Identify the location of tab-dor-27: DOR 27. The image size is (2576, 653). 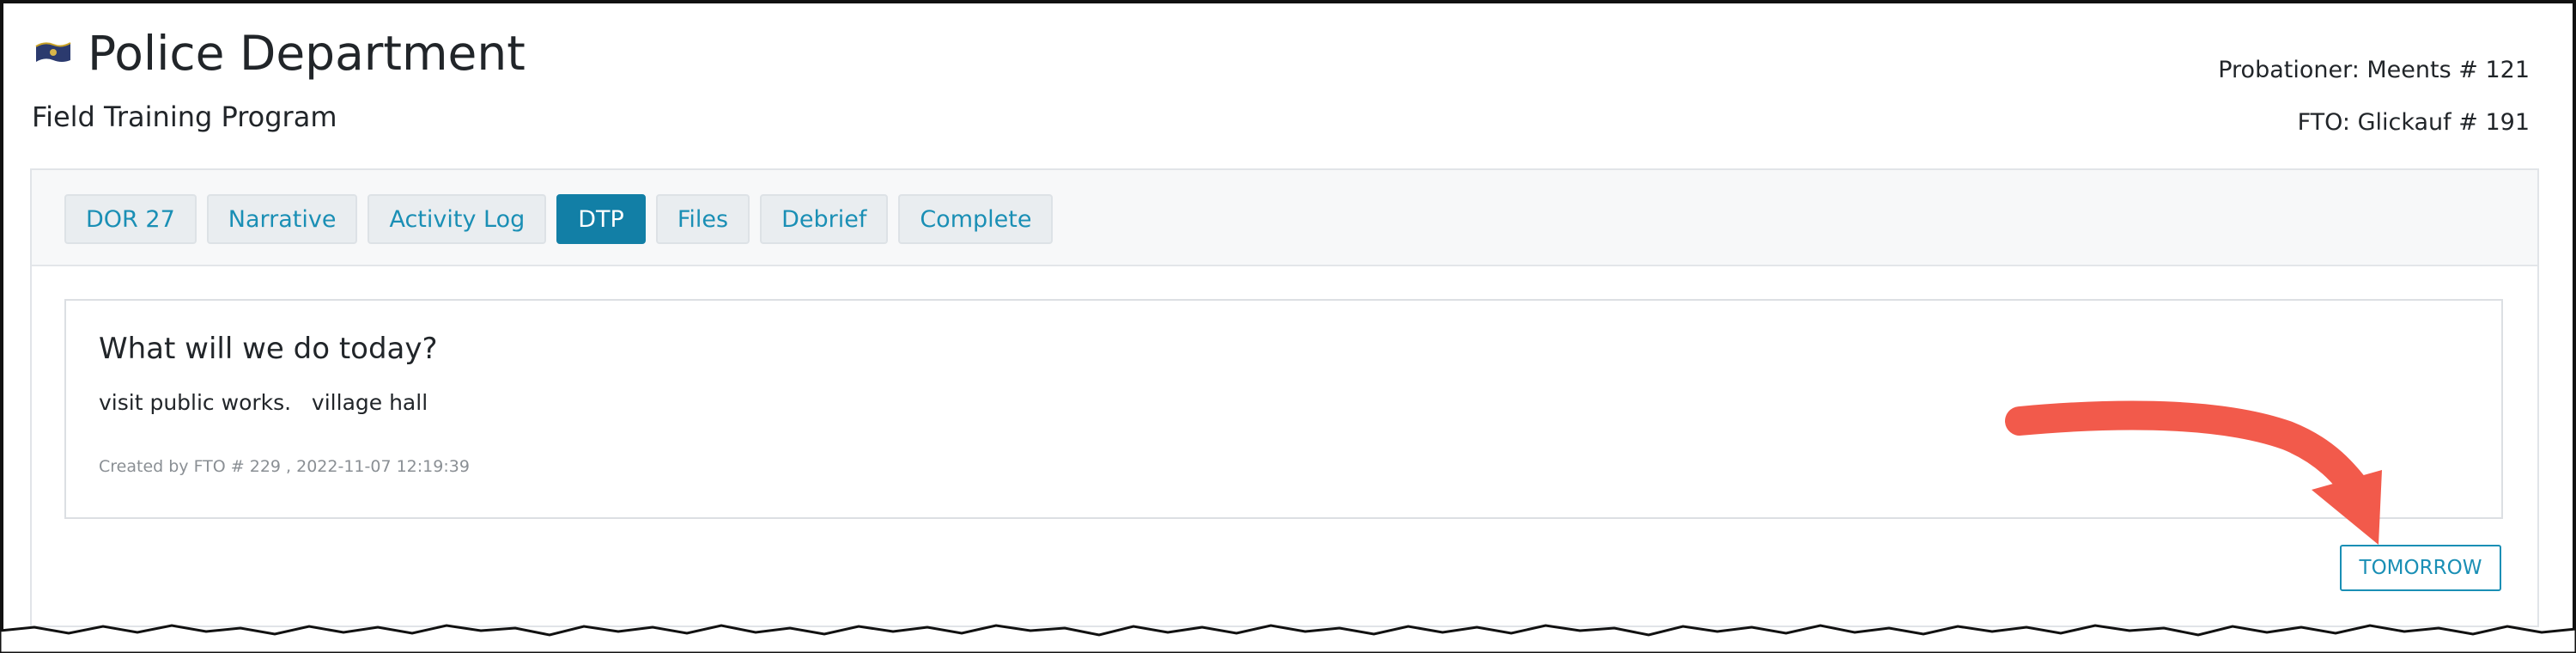
(130, 219).